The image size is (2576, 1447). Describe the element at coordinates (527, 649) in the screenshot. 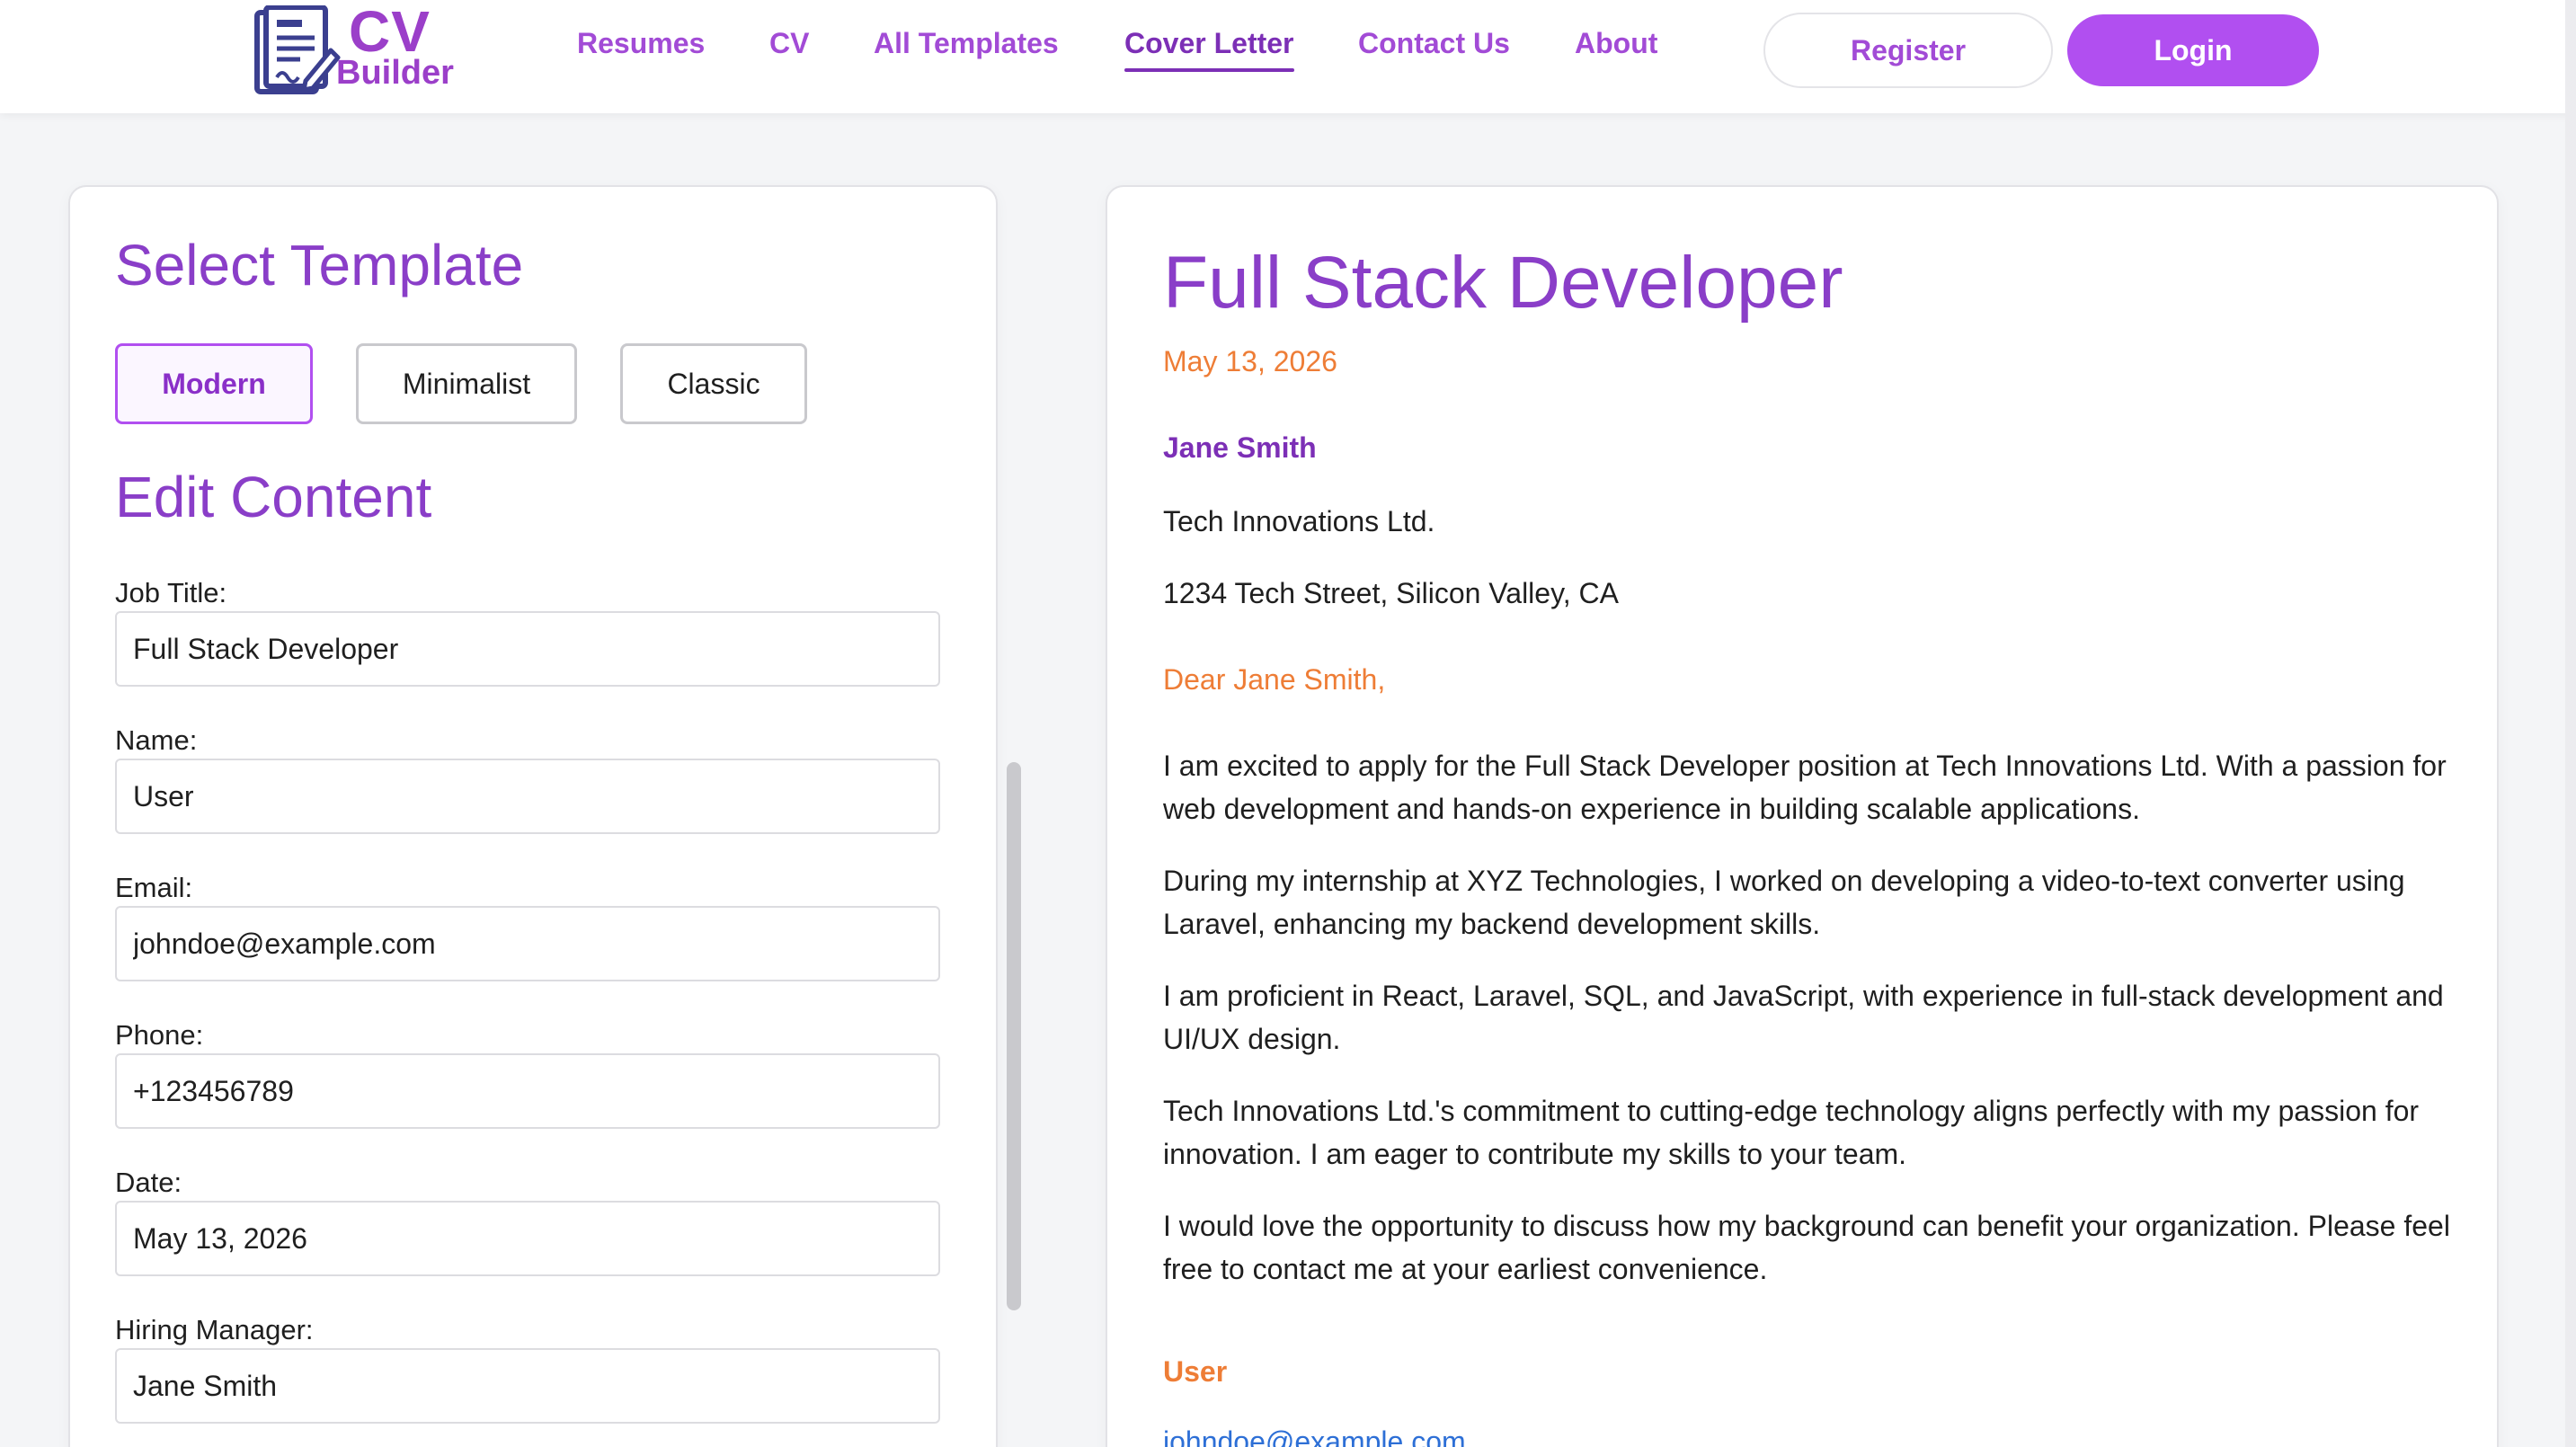

I see `job-title-input` at that location.